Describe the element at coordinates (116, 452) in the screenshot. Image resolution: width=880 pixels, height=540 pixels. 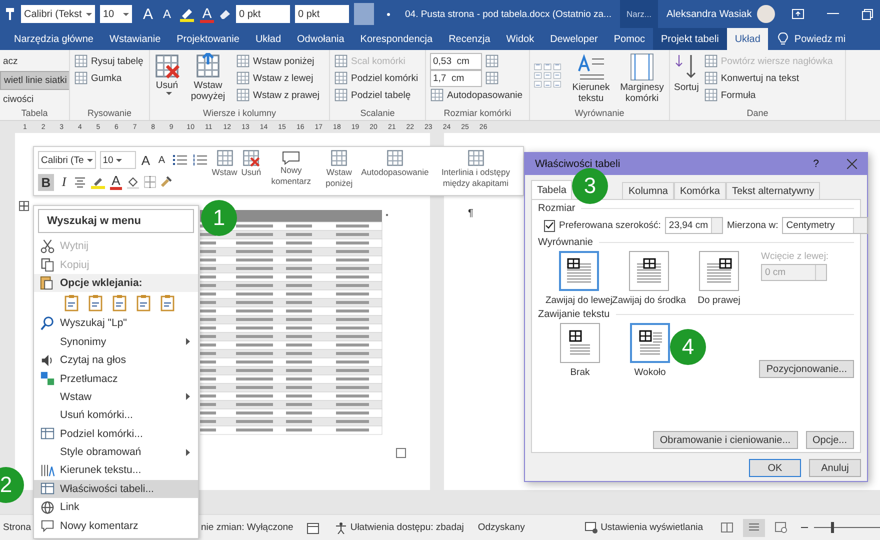
I see `menu-item: Style obramowań` at that location.